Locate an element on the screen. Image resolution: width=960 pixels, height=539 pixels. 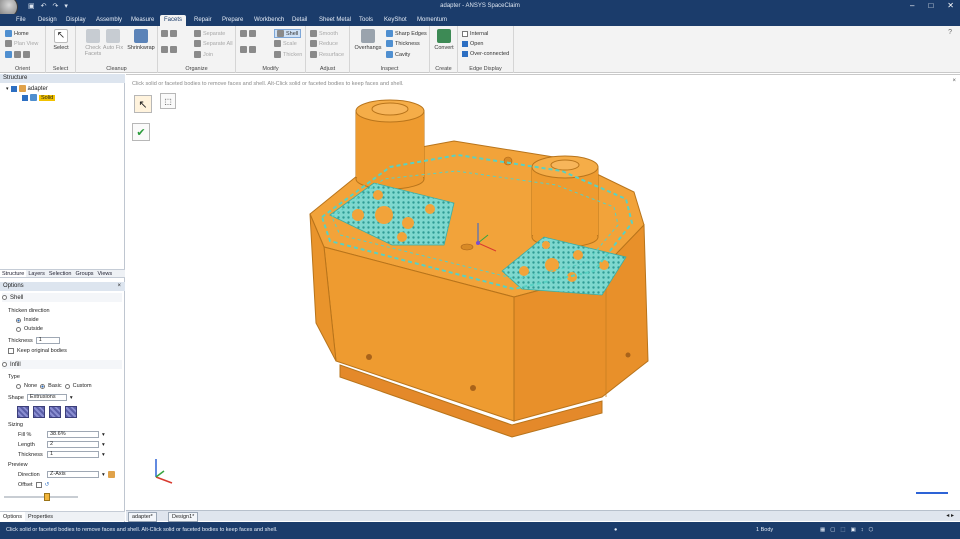
thicken-button: Thicken is located at coordinates (288, 54).